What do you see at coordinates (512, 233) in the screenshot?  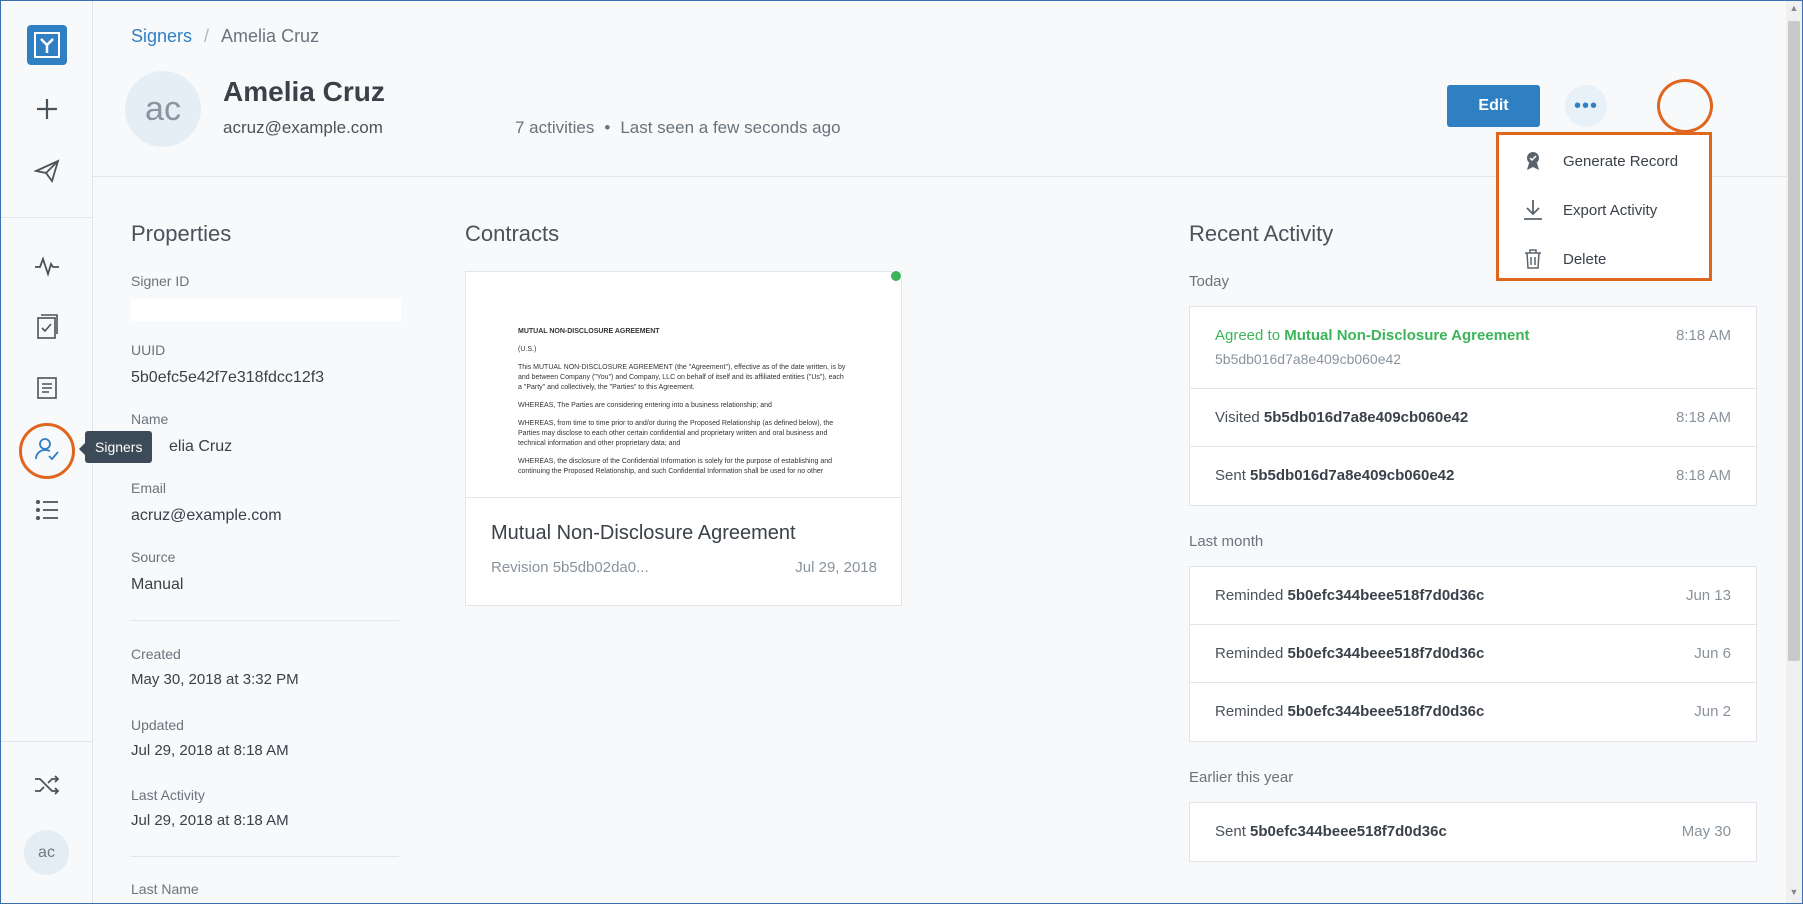 I see `contracts-title: Contracts` at bounding box center [512, 233].